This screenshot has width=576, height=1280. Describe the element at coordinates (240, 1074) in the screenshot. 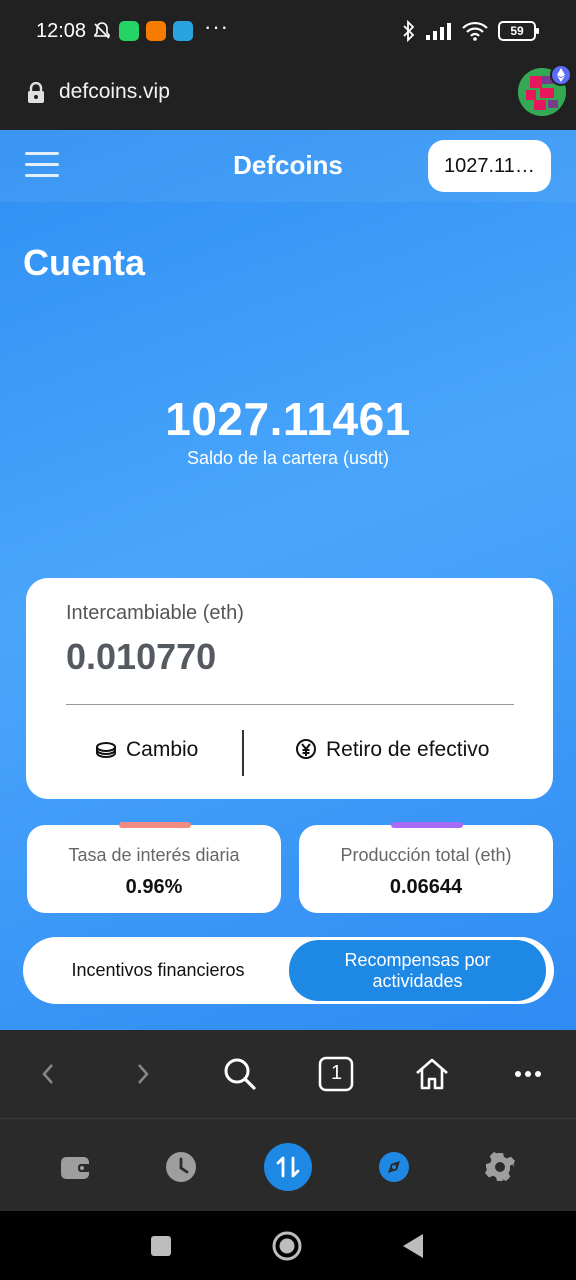

I see `search-icon` at that location.